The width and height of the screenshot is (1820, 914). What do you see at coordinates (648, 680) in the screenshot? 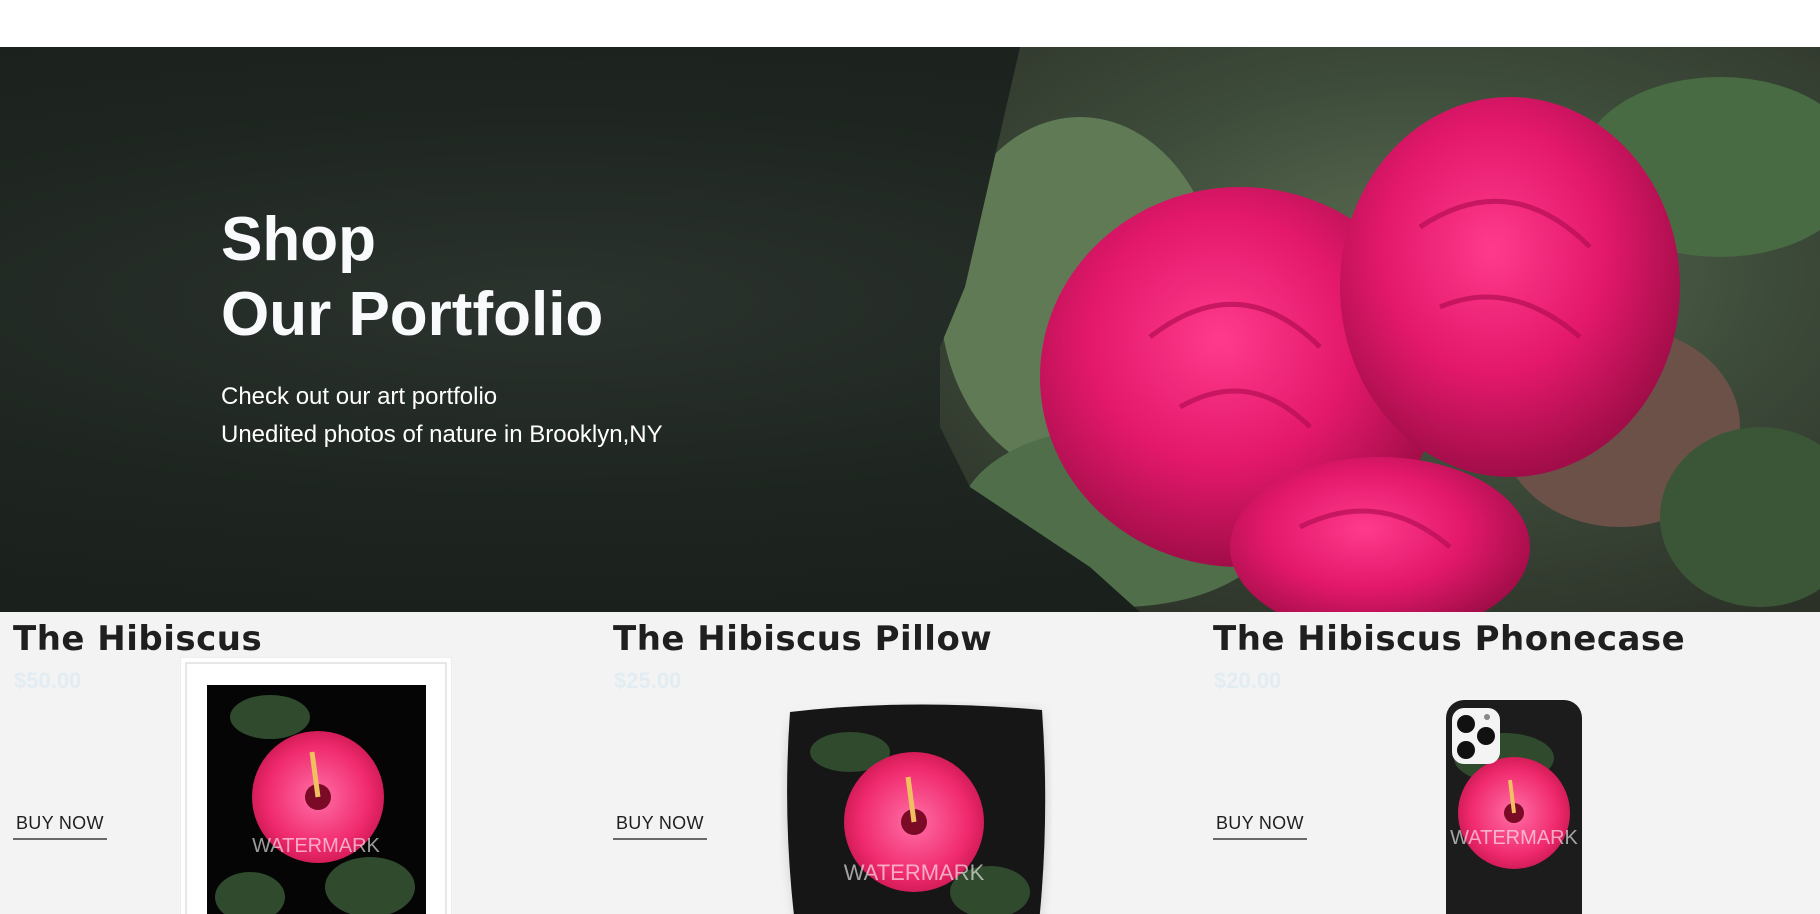
I see `product-price: $25.00` at bounding box center [648, 680].